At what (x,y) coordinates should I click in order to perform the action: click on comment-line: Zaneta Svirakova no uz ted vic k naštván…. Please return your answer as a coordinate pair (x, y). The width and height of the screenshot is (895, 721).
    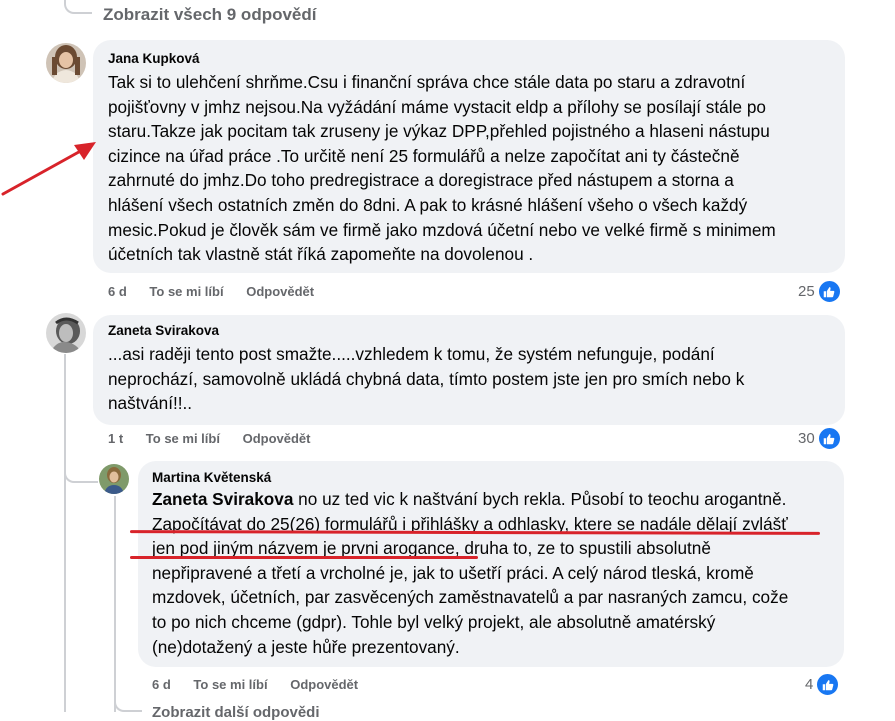
    Looking at the image, I should click on (469, 499).